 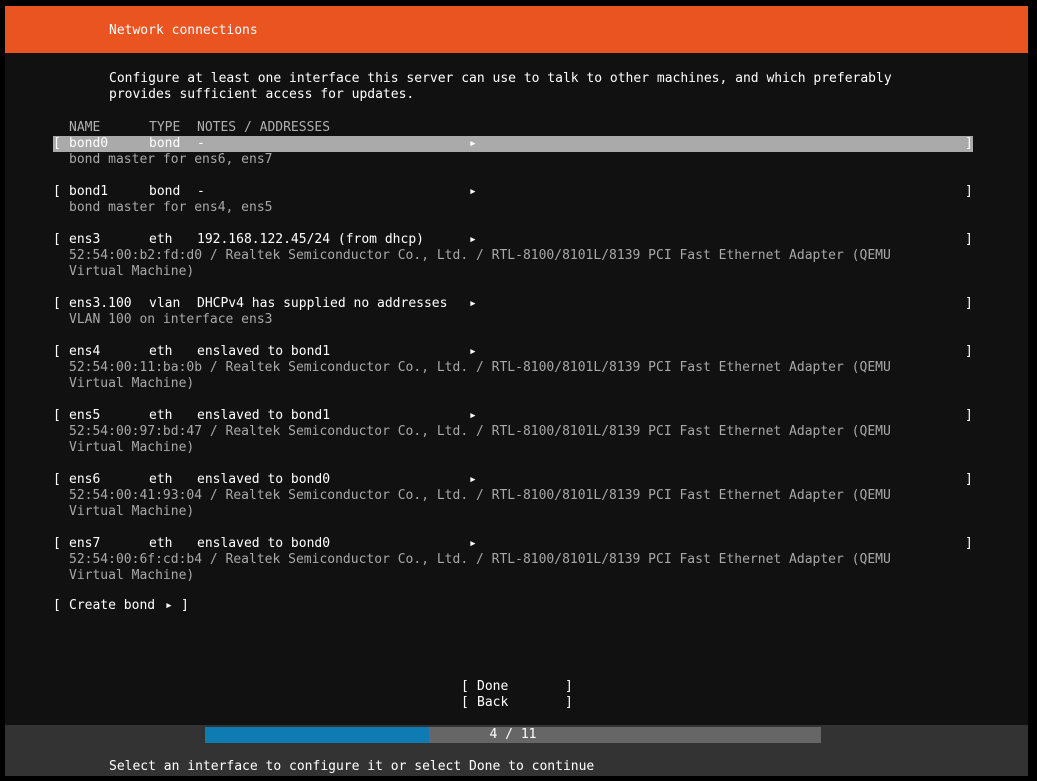 I want to click on interface-row: [ ens5 eth enslaved to bond1 ▸], so click(x=513, y=416).